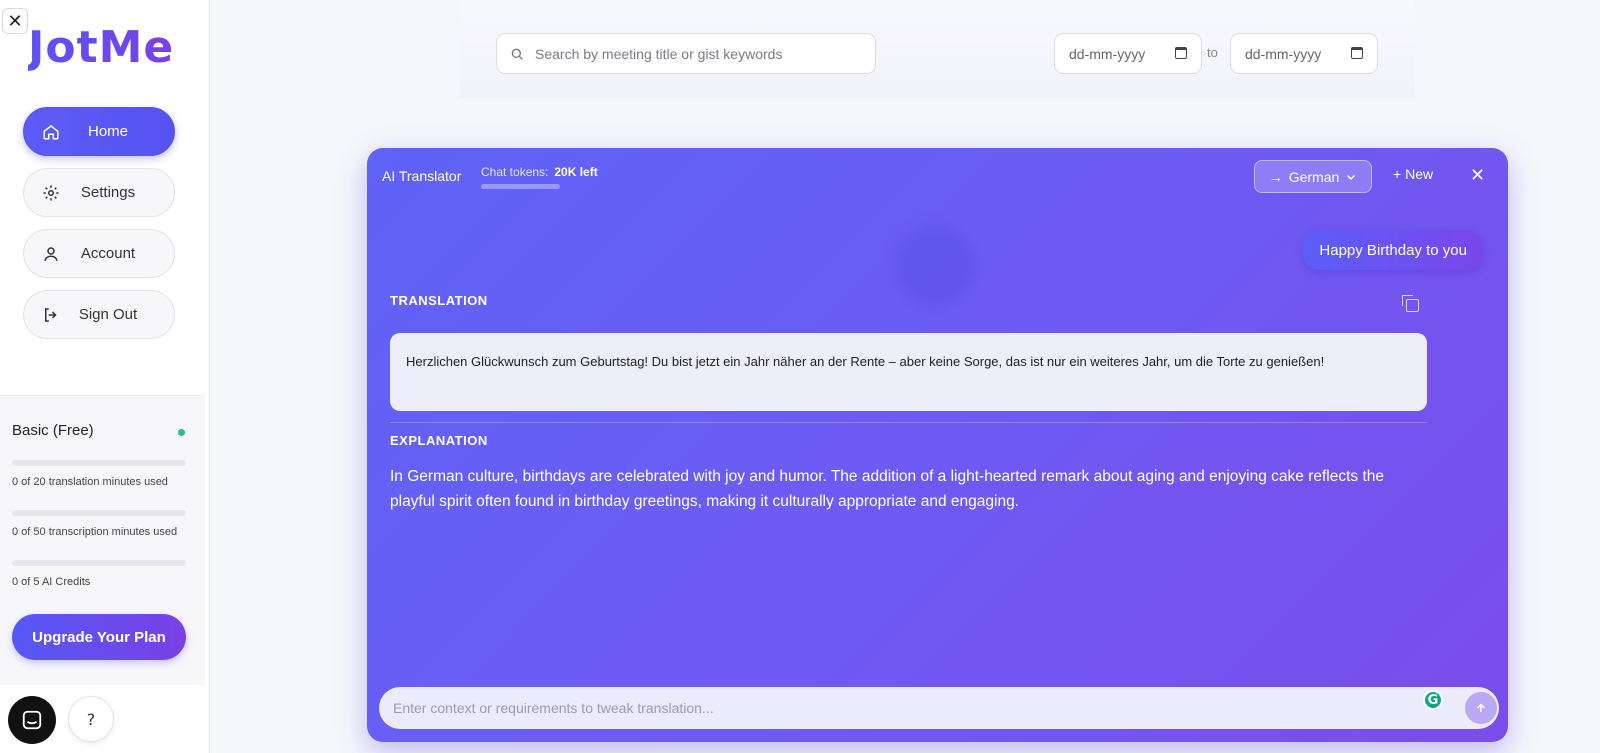  Describe the element at coordinates (108, 192) in the screenshot. I see `nav-settings-label: Settings` at that location.